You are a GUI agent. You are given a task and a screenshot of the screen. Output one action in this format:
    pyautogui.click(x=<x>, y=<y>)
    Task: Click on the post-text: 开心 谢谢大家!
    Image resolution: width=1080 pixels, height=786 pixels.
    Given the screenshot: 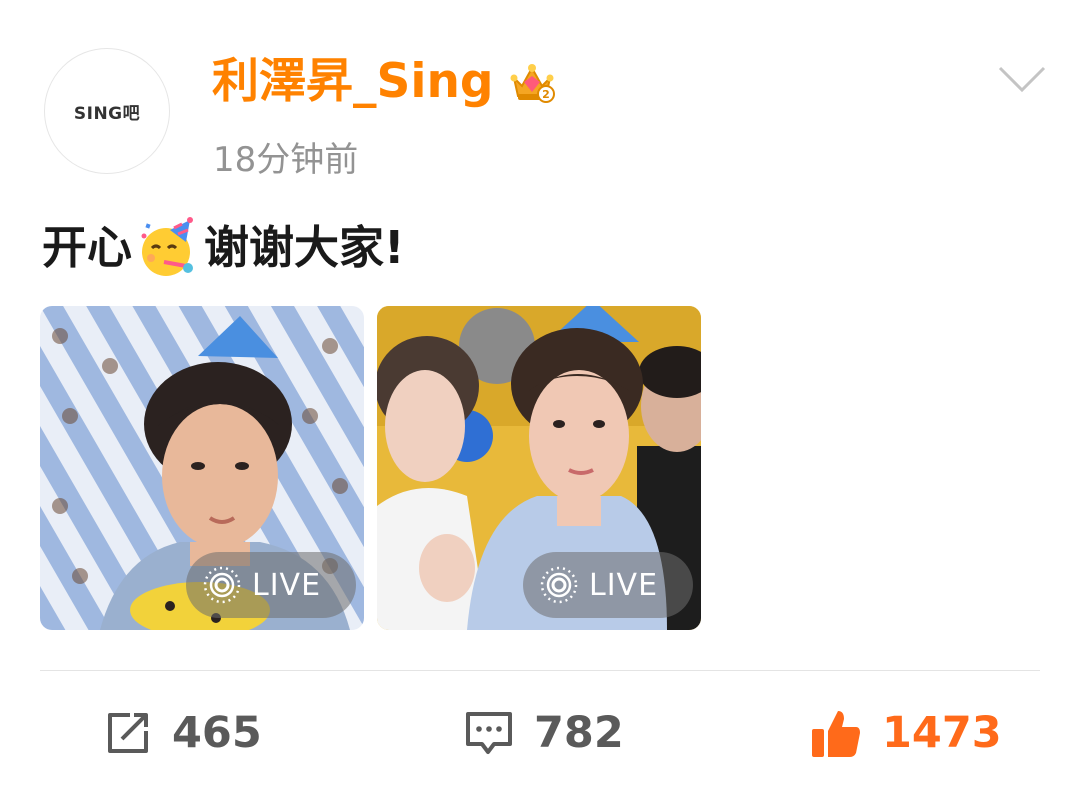 What is the action you would take?
    pyautogui.click(x=223, y=248)
    